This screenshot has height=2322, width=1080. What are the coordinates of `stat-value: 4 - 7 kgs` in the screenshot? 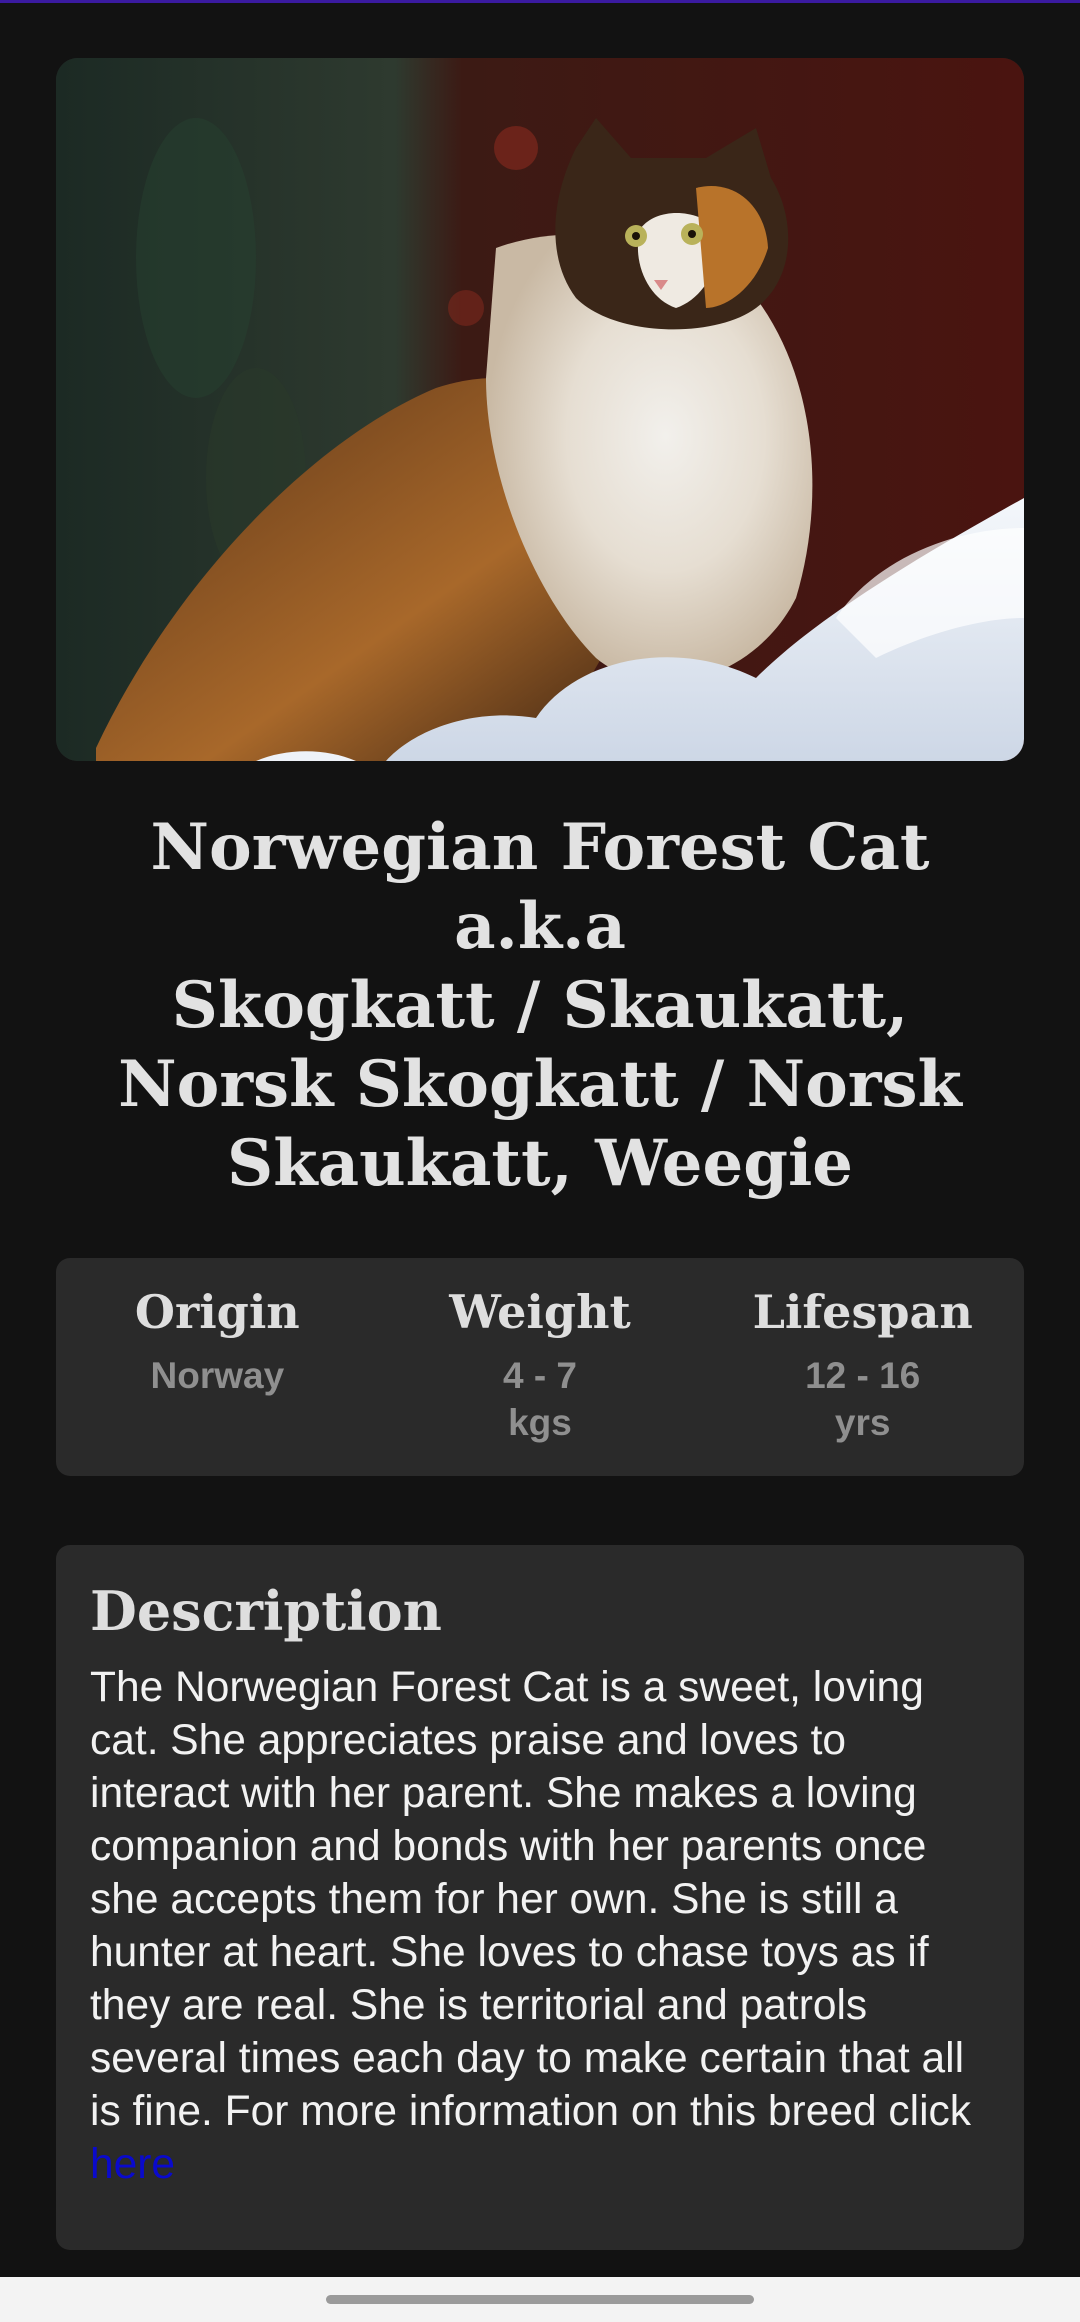 It's located at (540, 1399).